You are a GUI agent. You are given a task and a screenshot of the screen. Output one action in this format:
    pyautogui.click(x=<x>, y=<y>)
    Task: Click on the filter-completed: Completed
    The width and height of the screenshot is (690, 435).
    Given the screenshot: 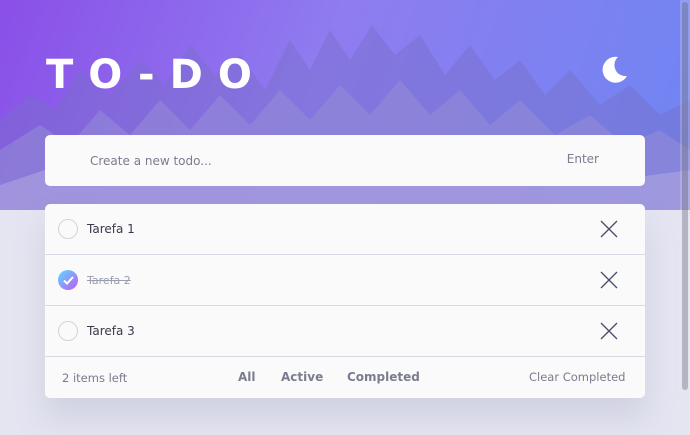 What is the action you would take?
    pyautogui.click(x=383, y=377)
    